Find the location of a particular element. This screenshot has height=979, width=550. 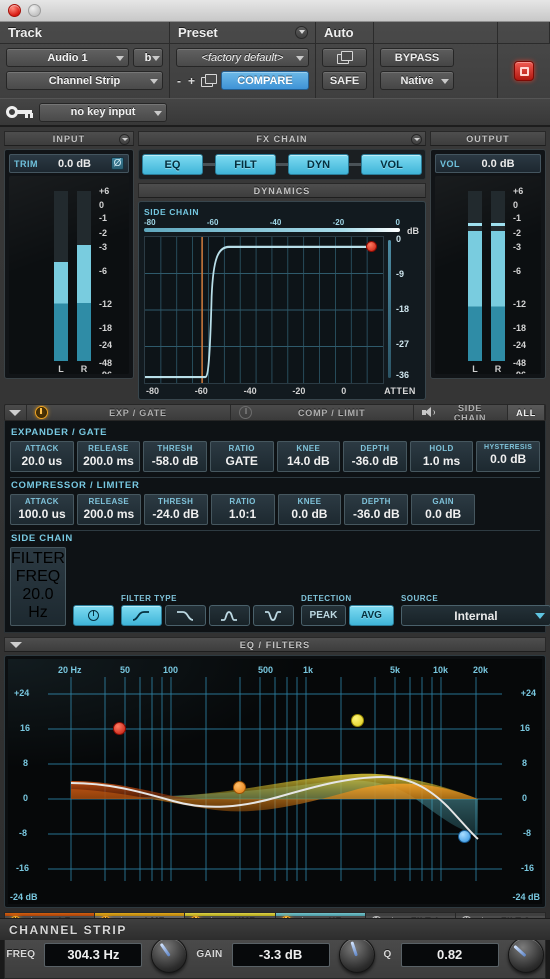

preset-copy-icon is located at coordinates (209, 80).